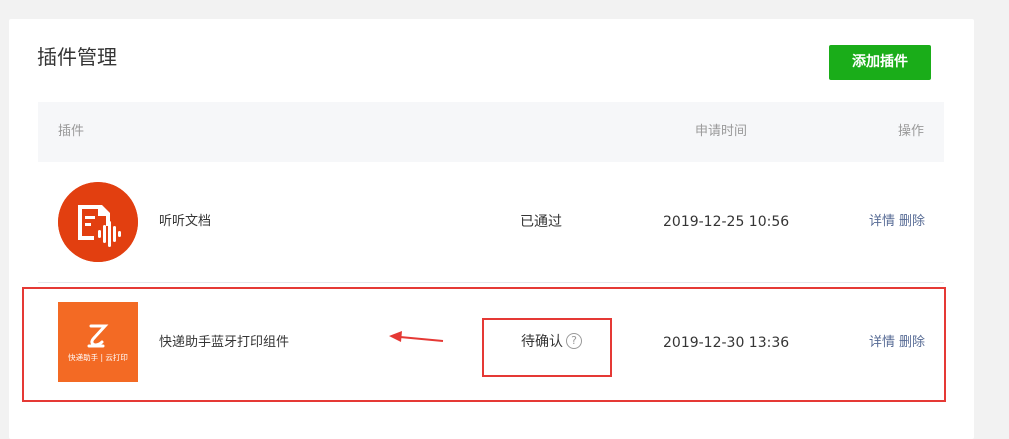  Describe the element at coordinates (185, 221) in the screenshot. I see `plugin-name: 听听文档` at that location.